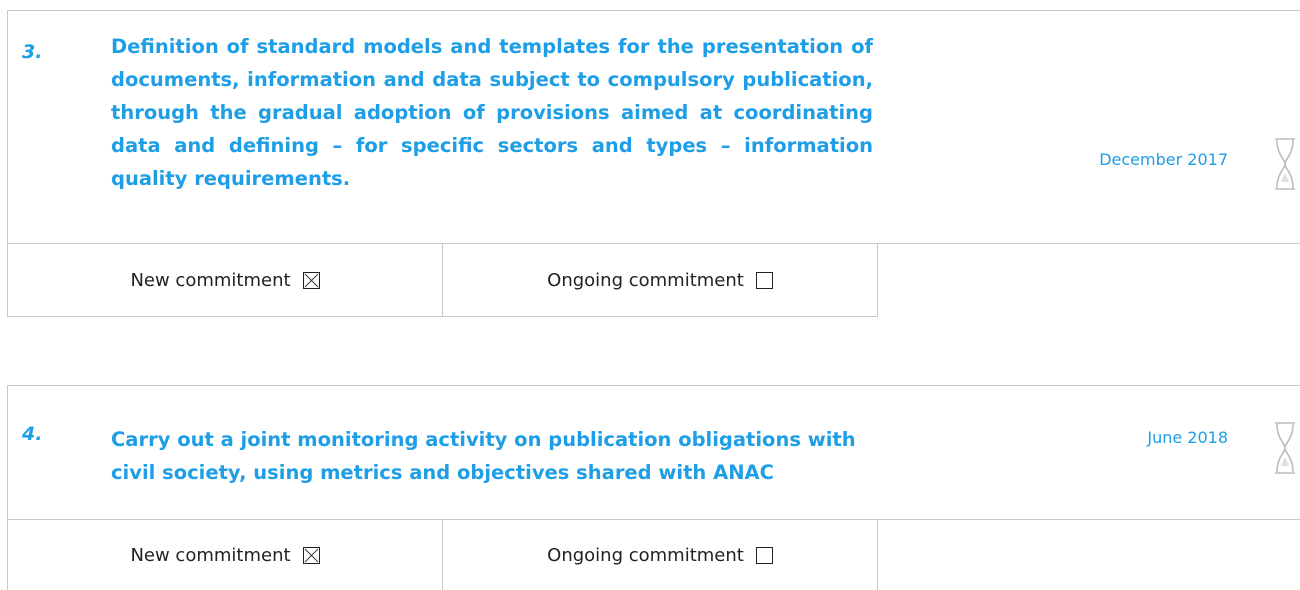 The width and height of the screenshot is (1300, 590). What do you see at coordinates (210, 555) in the screenshot?
I see `new-commitment-label: New commitment` at bounding box center [210, 555].